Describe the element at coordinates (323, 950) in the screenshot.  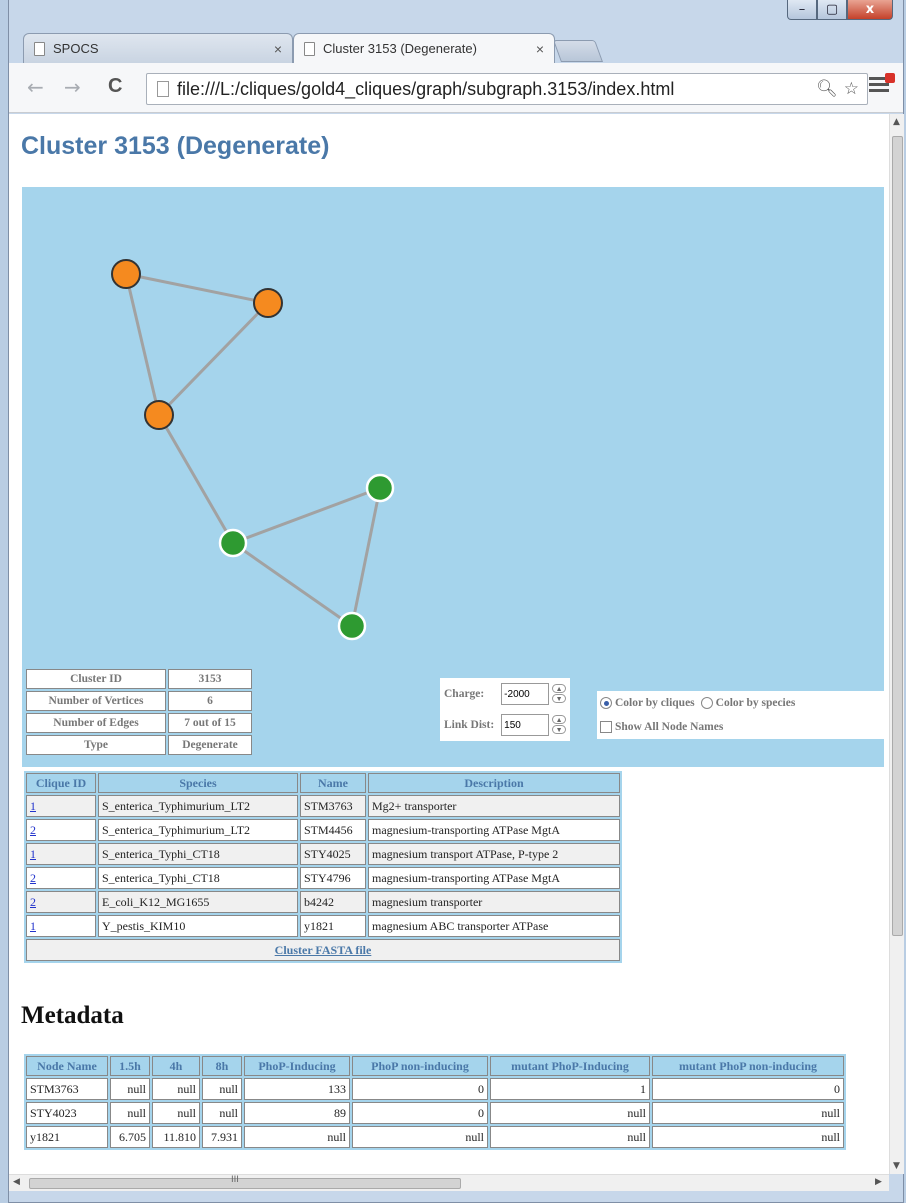
I see `cluster-fasta-link: Cluster FASTA file` at that location.